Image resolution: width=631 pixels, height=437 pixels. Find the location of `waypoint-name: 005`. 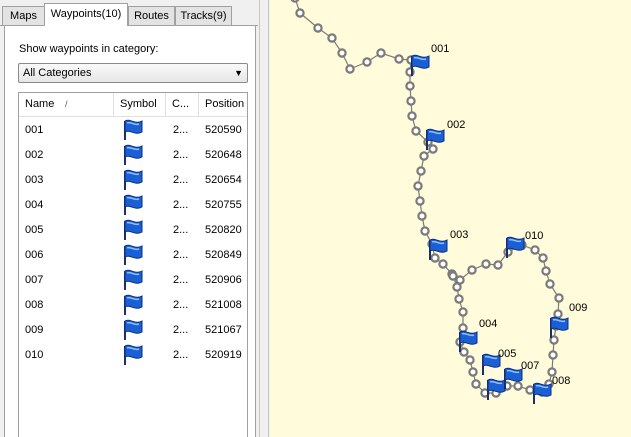

waypoint-name: 005 is located at coordinates (34, 230).